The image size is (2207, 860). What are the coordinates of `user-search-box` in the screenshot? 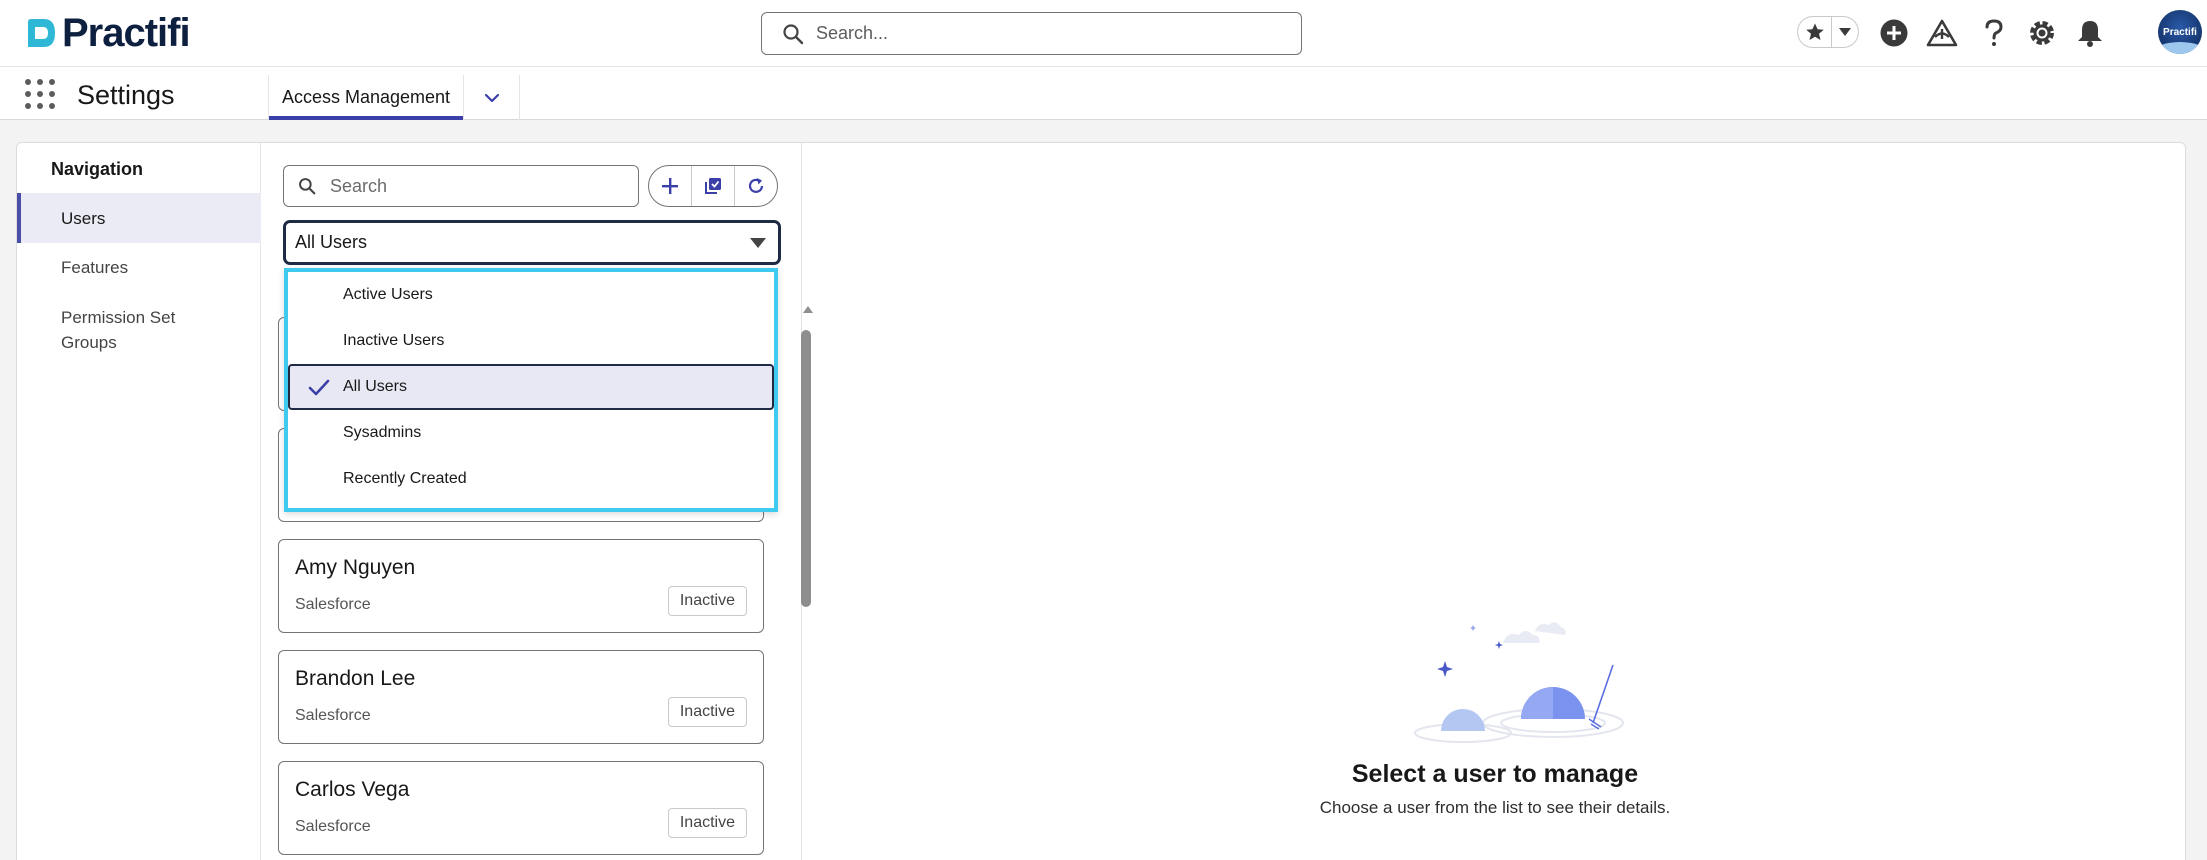 It's located at (461, 186).